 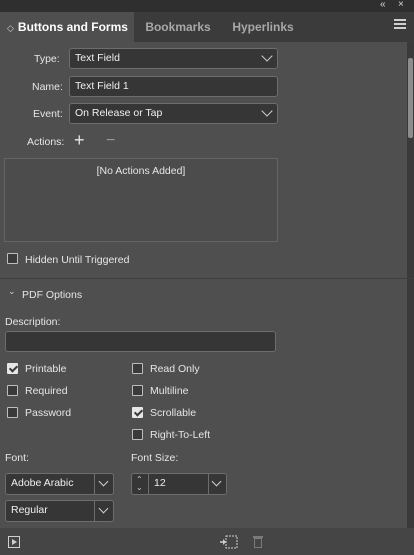 What do you see at coordinates (59, 511) in the screenshot?
I see `font-style-select: Regular` at bounding box center [59, 511].